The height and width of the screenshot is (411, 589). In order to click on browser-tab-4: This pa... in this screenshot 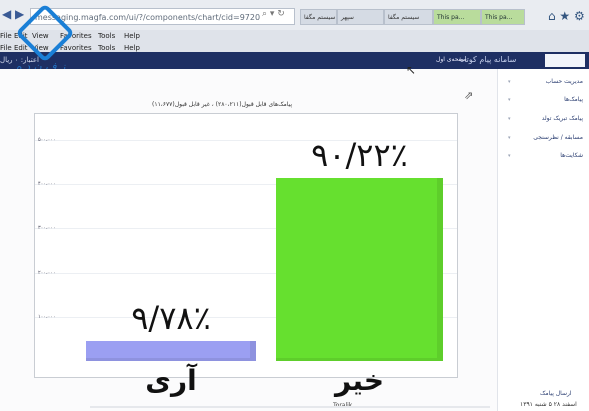, I will do `click(503, 17)`.